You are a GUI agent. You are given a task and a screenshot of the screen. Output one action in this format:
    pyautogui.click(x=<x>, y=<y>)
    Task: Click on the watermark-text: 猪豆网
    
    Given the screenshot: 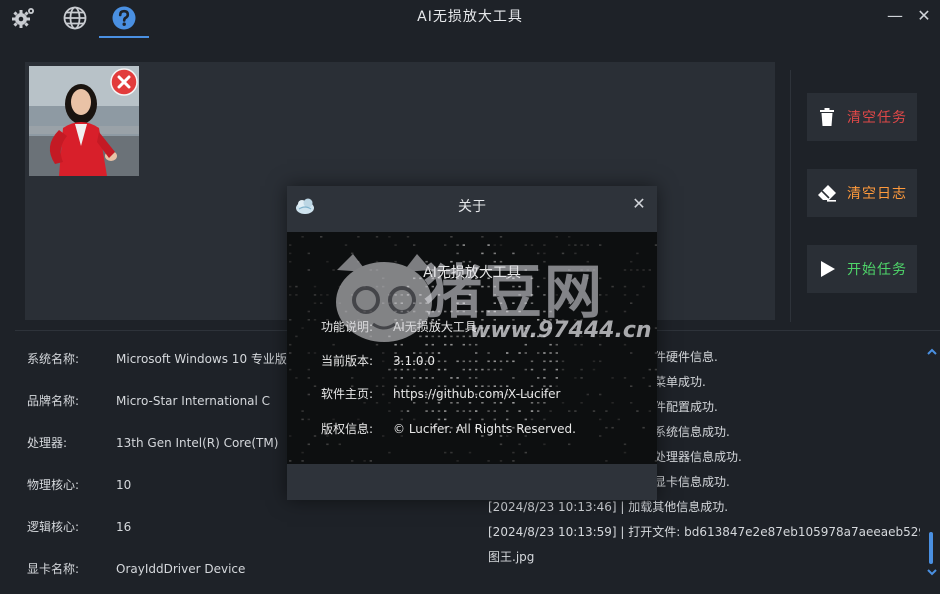 What is the action you would take?
    pyautogui.click(x=514, y=292)
    